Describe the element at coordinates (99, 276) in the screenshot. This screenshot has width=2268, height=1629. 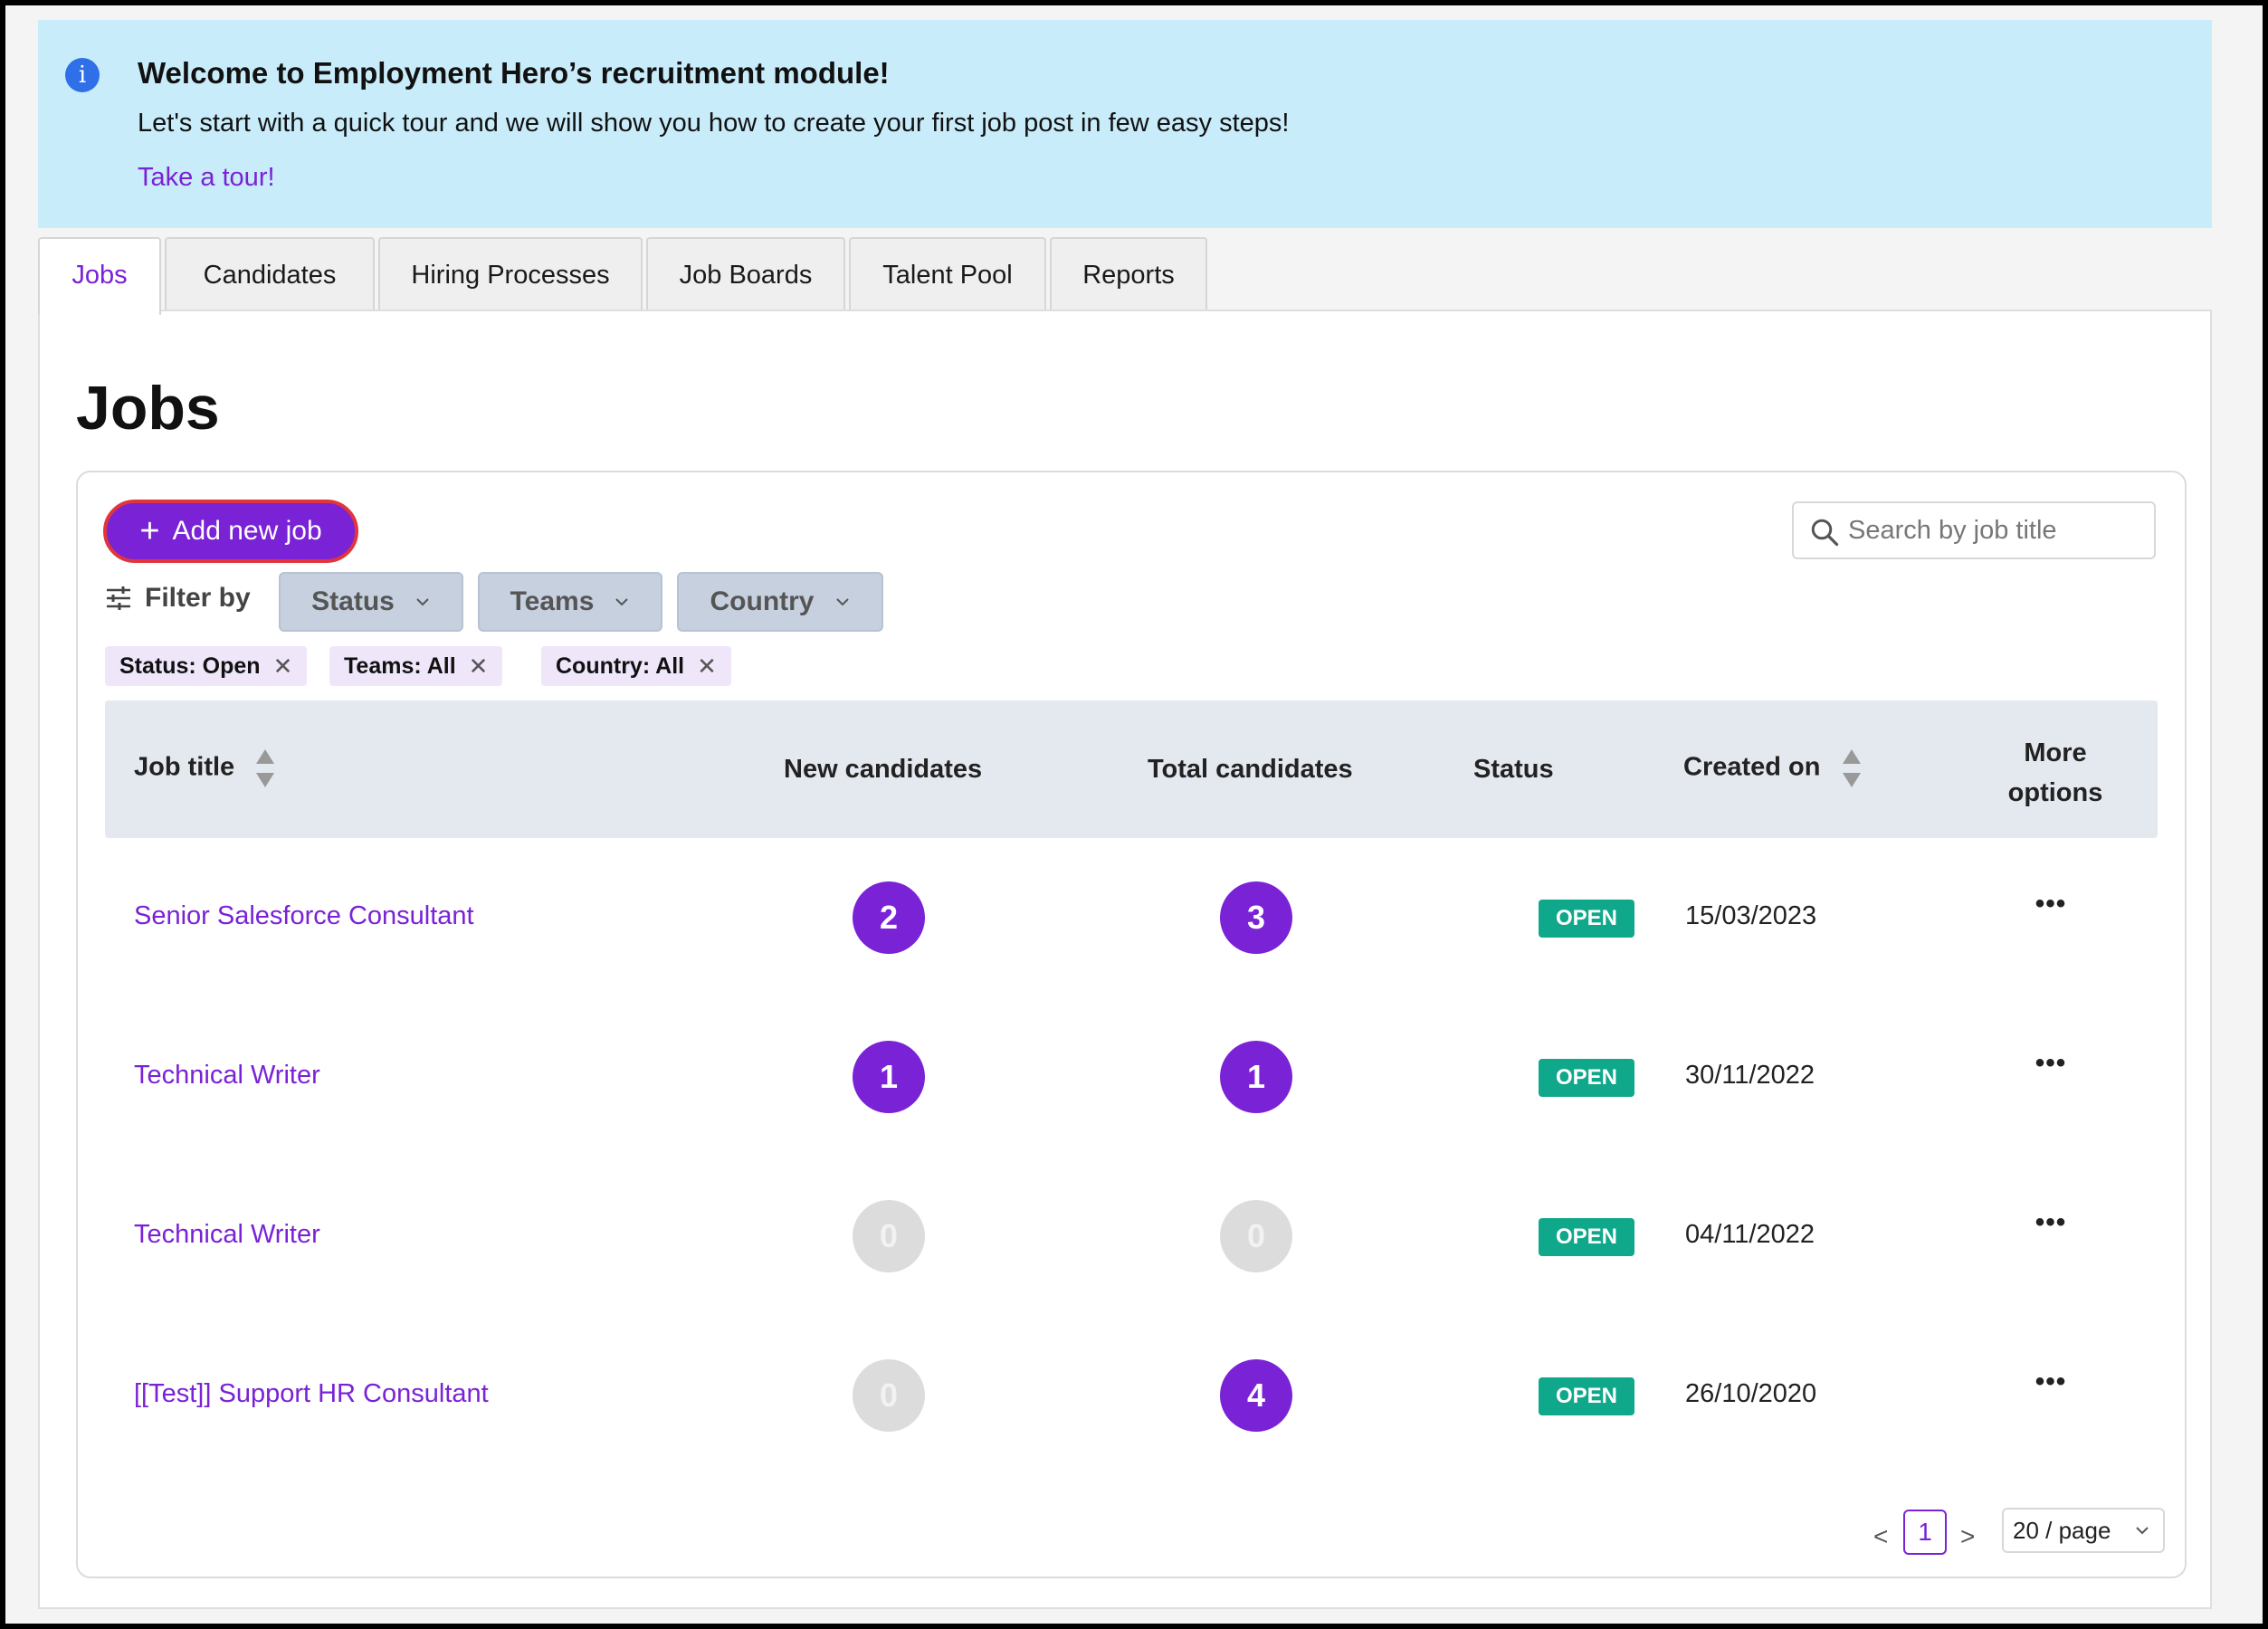
I see `tab-jobs: Jobs` at that location.